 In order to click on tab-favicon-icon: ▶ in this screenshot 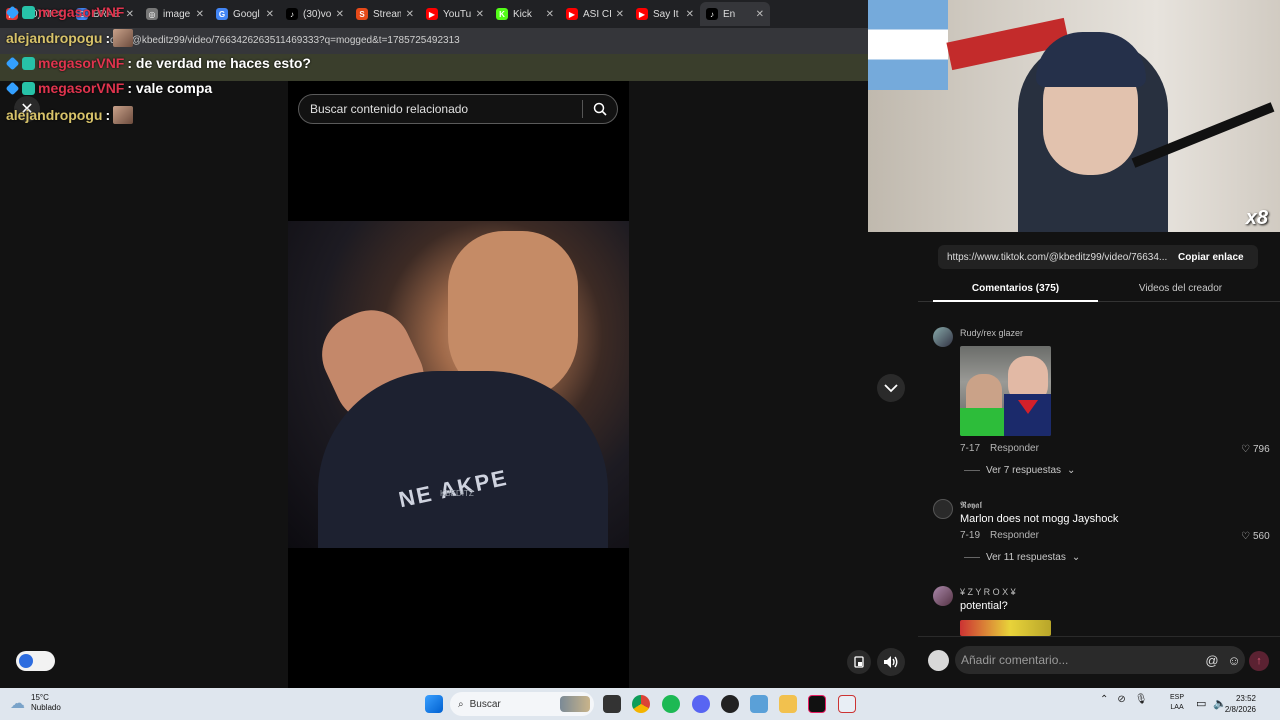, I will do `click(572, 14)`.